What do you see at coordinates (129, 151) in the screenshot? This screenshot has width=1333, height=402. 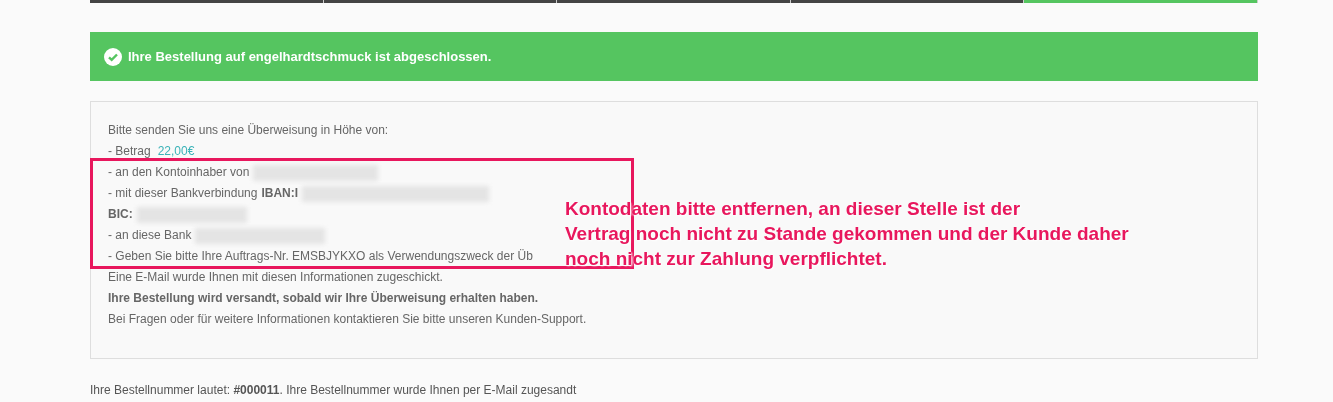 I see `payment-text: - Betrag` at bounding box center [129, 151].